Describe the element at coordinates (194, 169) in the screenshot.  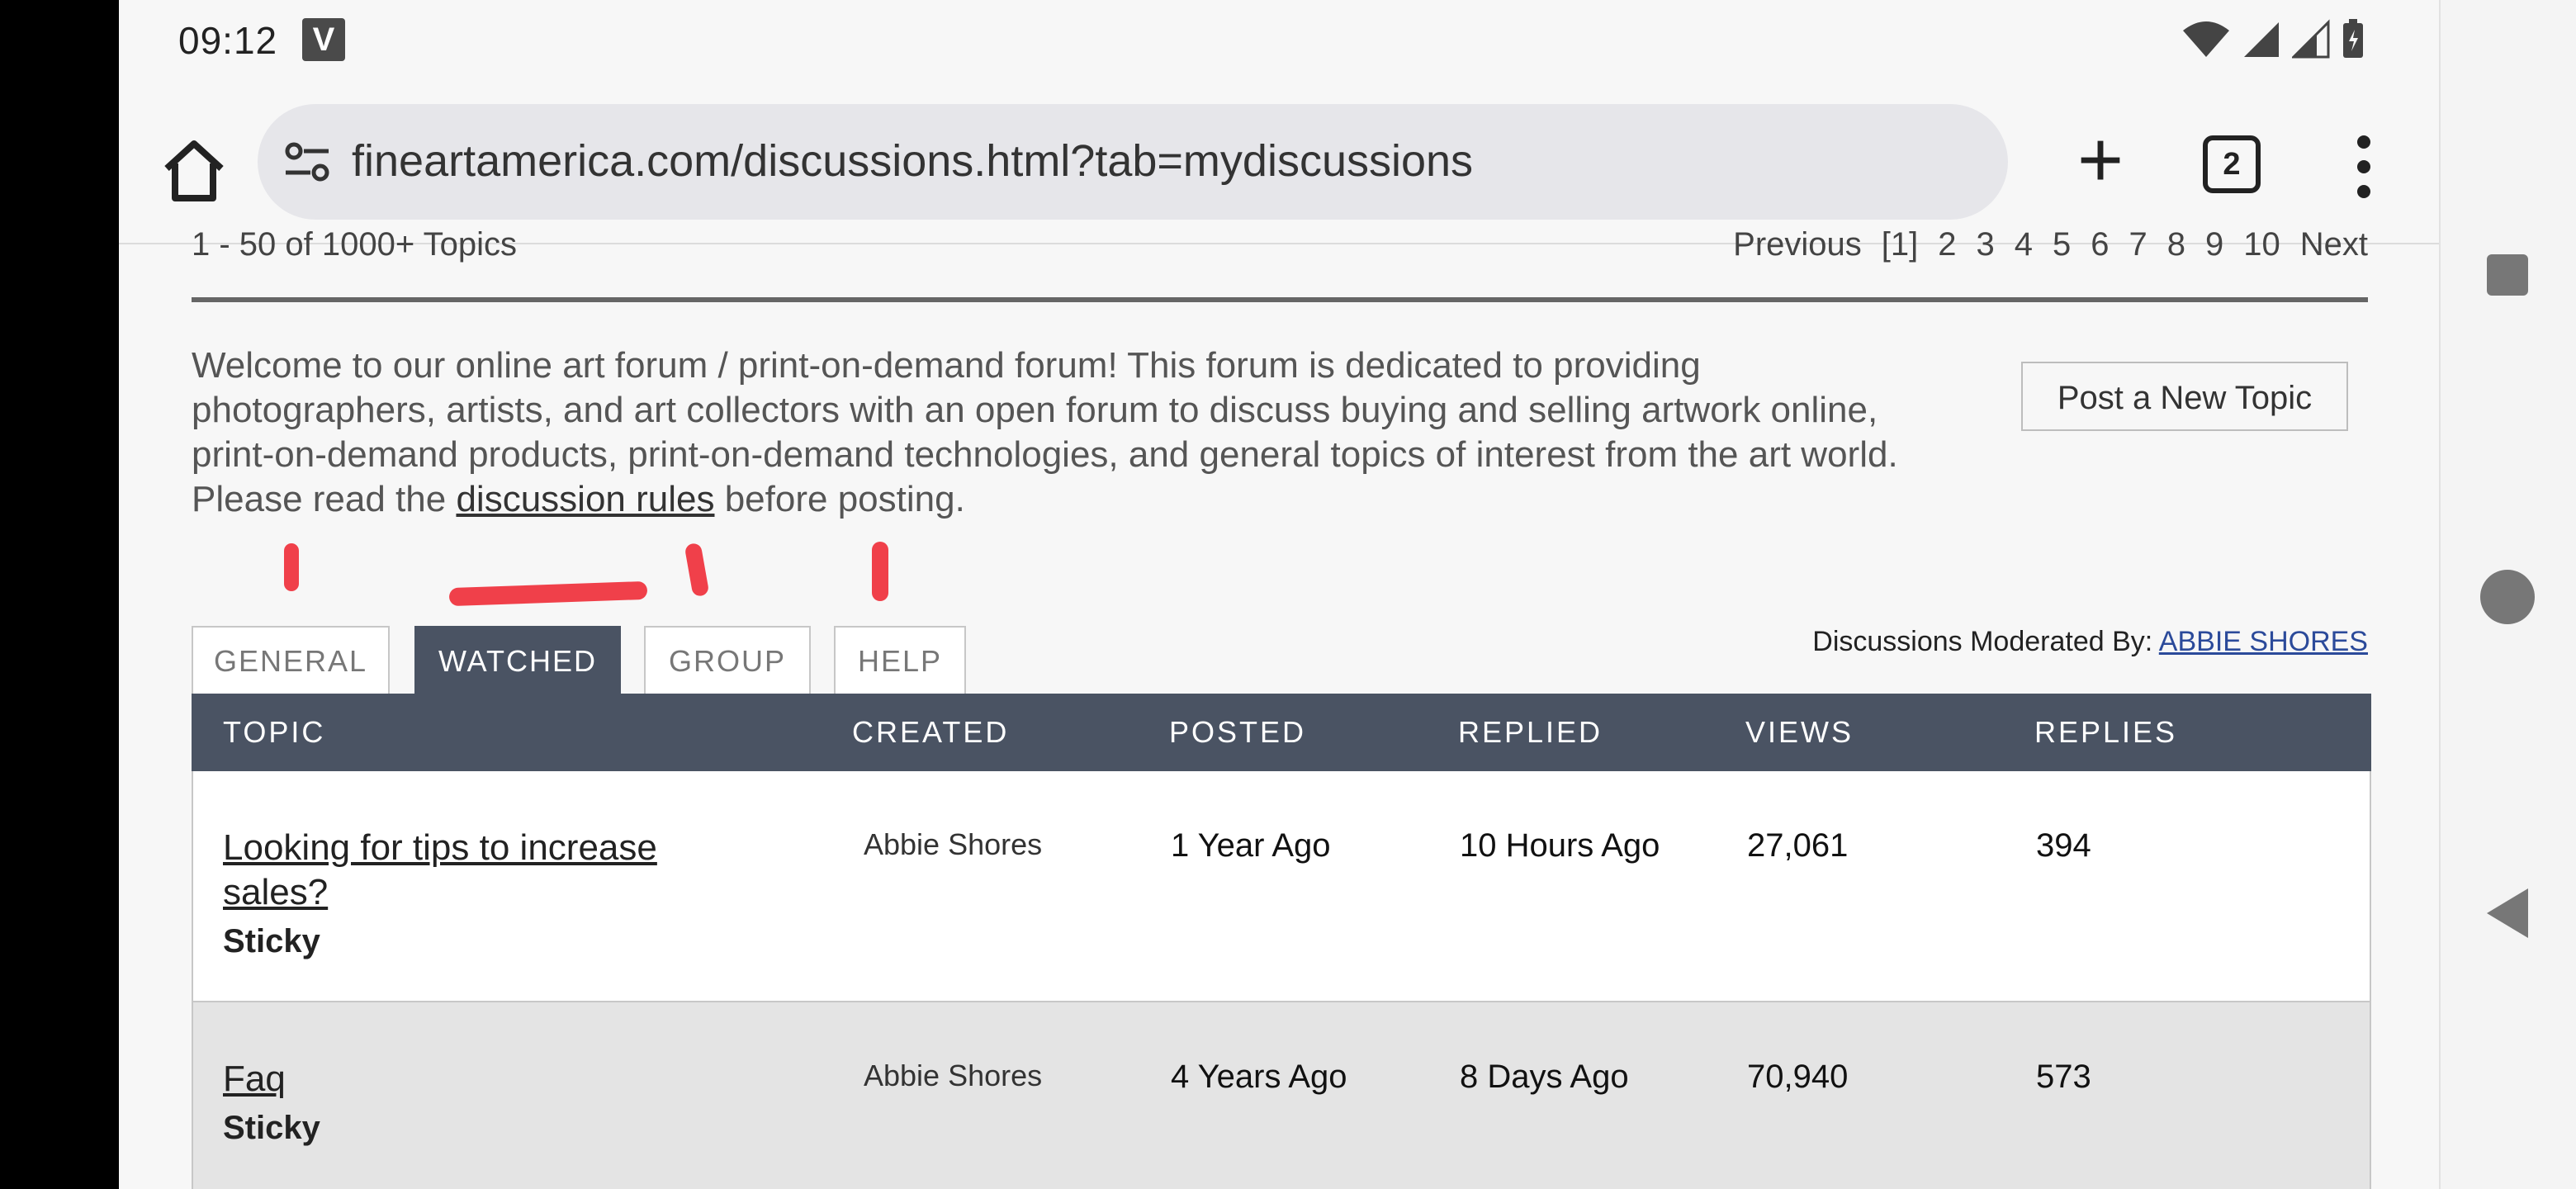
I see `home-icon` at that location.